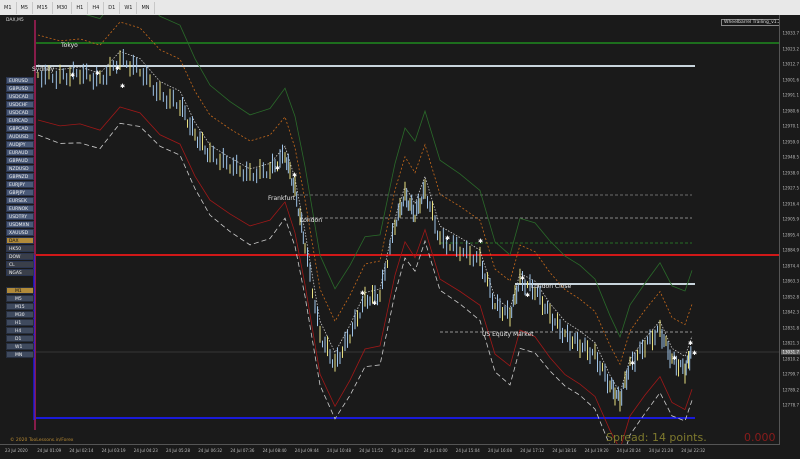  What do you see at coordinates (790, 343) in the screenshot?
I see `price-tick-label: 12821.3` at bounding box center [790, 343].